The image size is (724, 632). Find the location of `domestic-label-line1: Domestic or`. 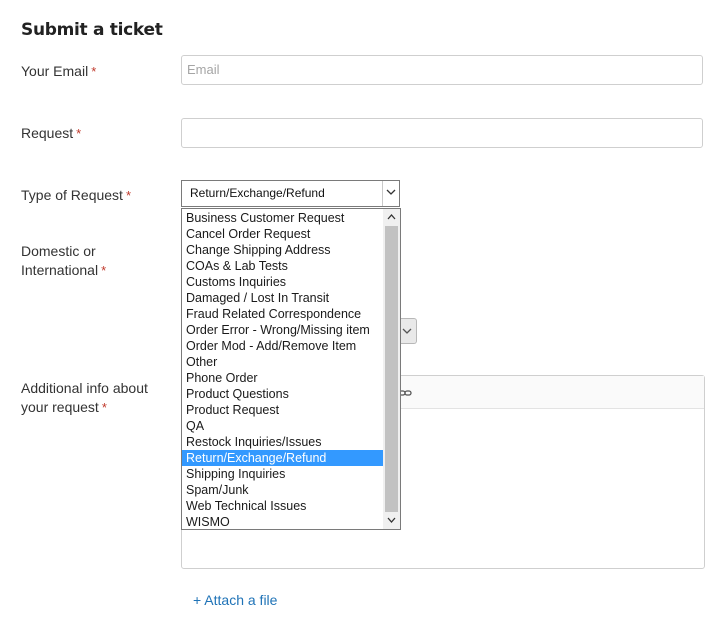

domestic-label-line1: Domestic or is located at coordinates (58, 251).